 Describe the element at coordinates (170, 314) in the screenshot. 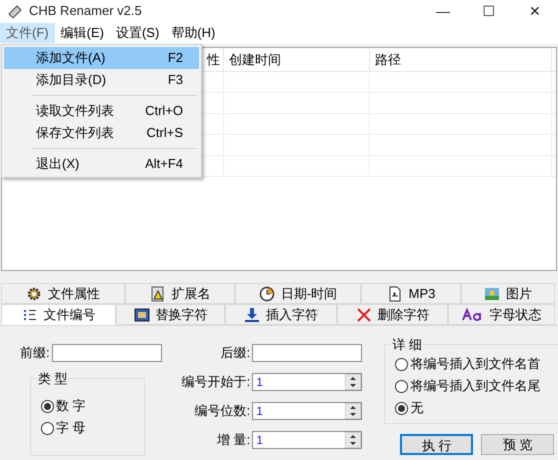

I see `tab: 替换字符` at that location.